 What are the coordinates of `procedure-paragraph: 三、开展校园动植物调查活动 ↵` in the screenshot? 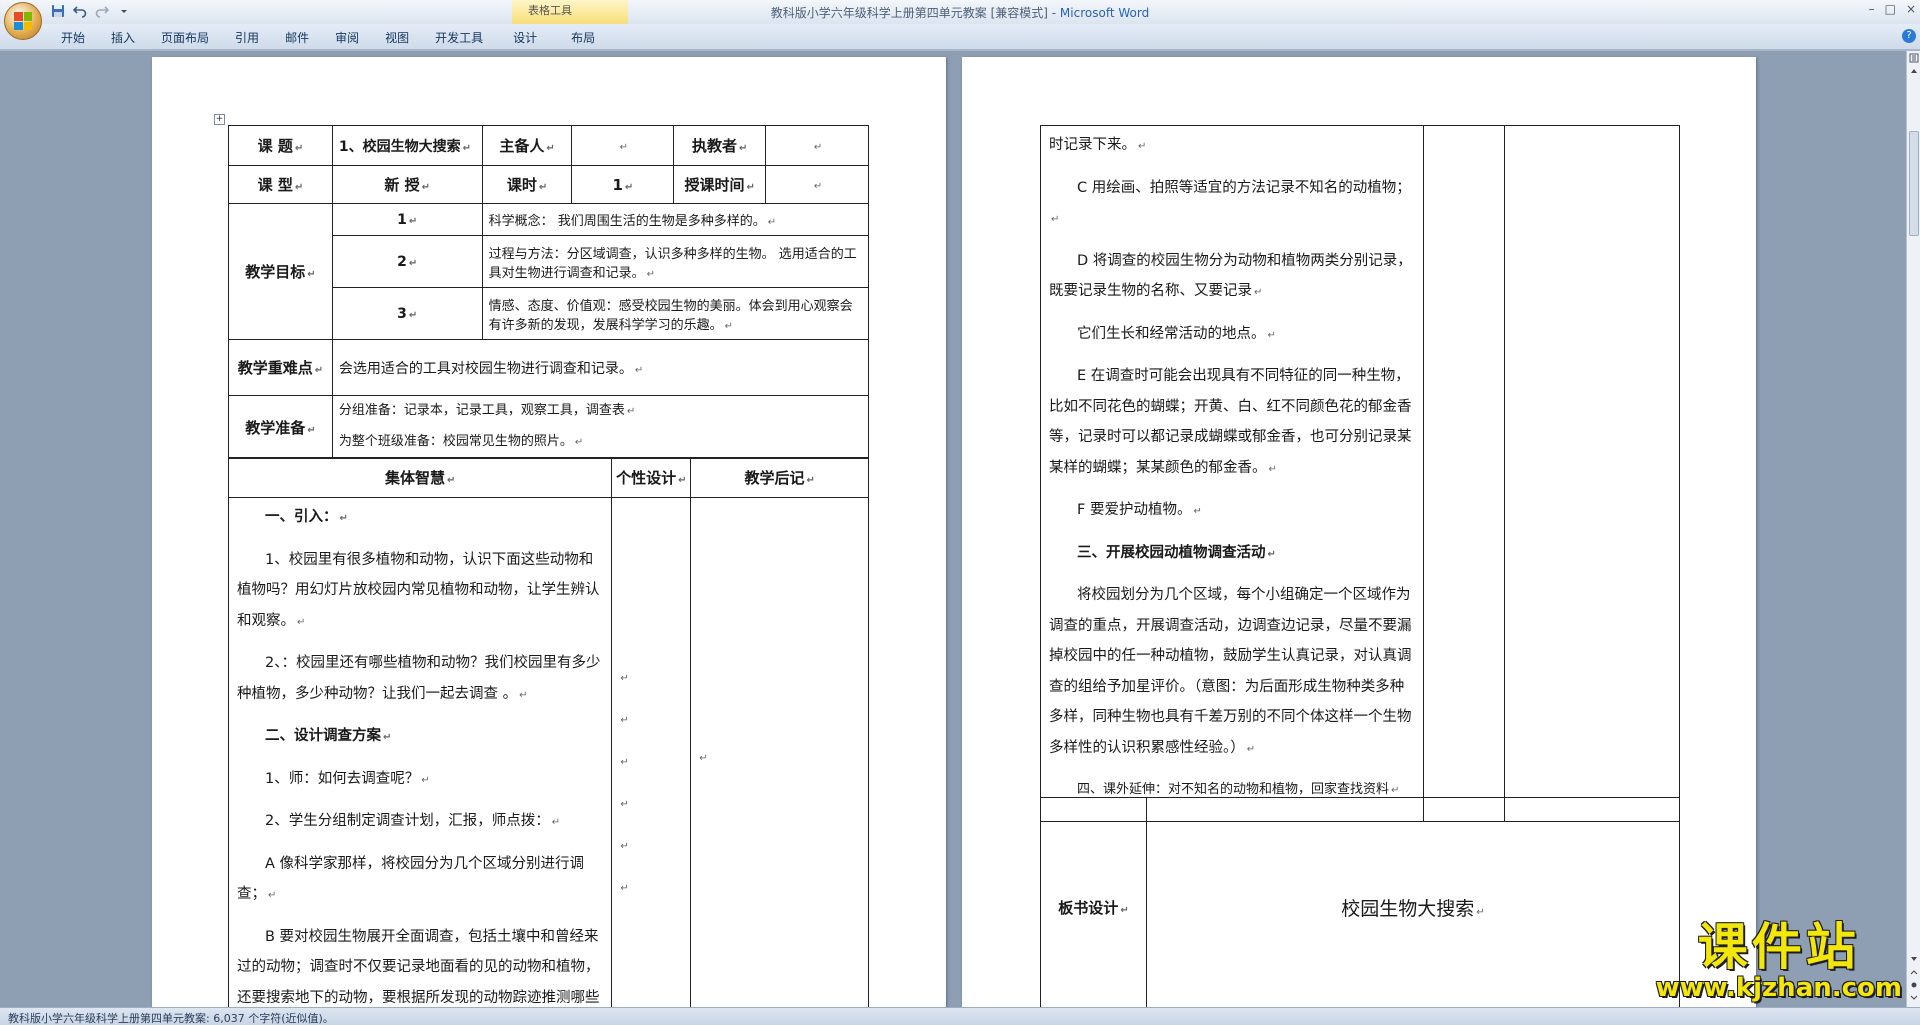 It's located at (1176, 552).